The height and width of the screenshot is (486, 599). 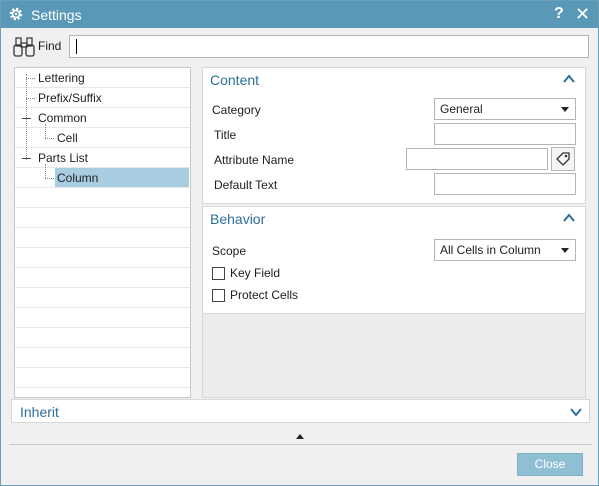 I want to click on tree-item-parts-list: Parts List, so click(x=102, y=158).